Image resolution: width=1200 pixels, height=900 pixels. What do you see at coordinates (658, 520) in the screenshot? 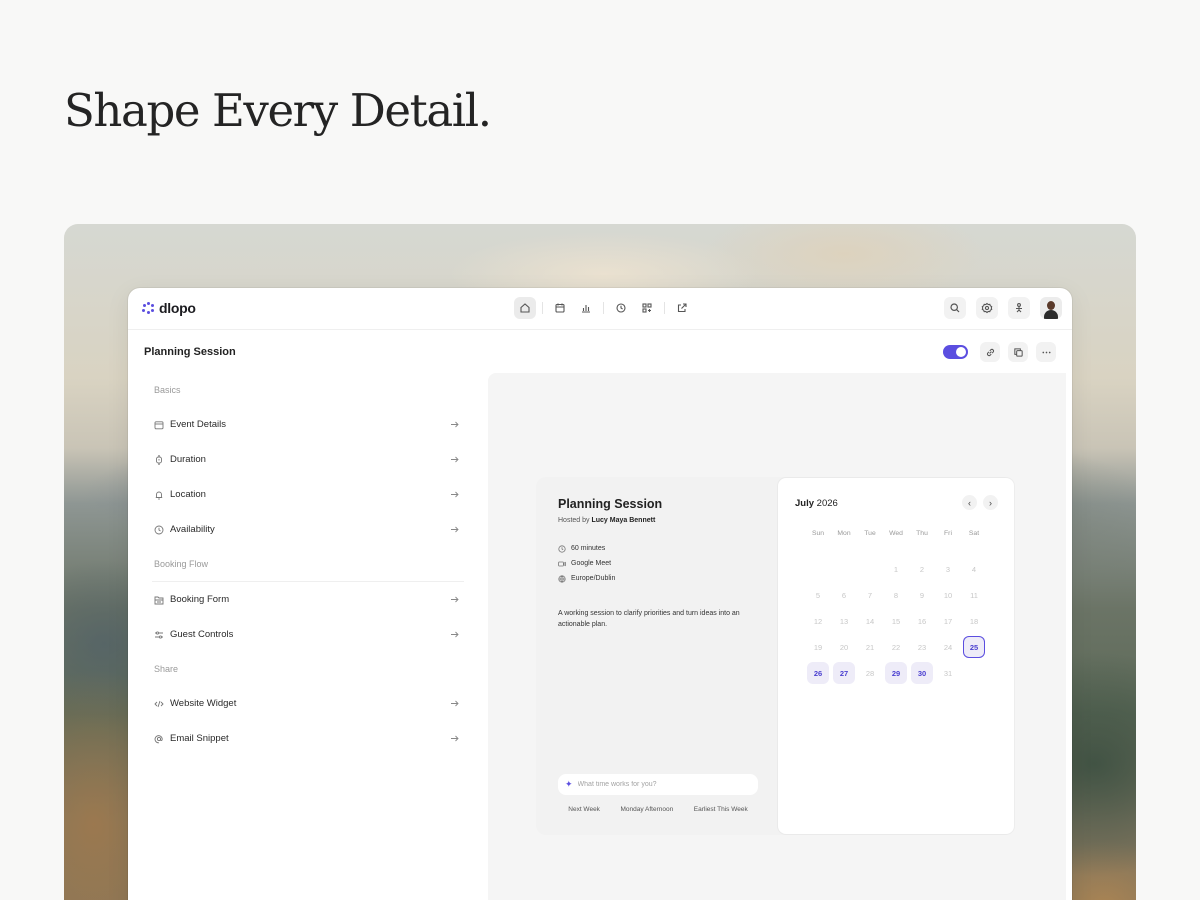
I see `host-line: Hosted by Lucy Maya Bennett` at bounding box center [658, 520].